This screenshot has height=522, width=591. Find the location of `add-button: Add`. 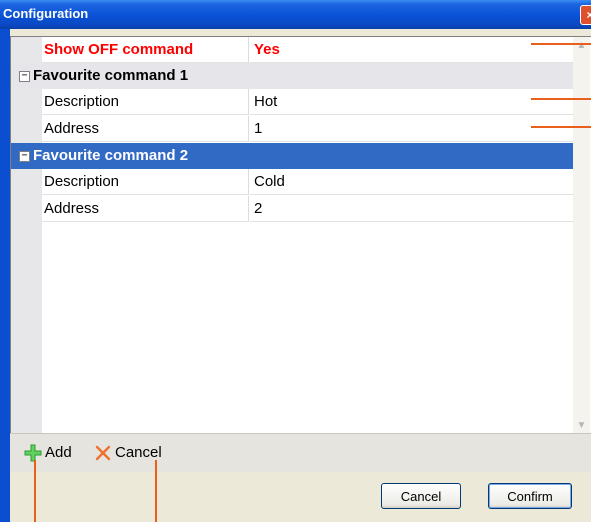

add-button: Add is located at coordinates (48, 453).